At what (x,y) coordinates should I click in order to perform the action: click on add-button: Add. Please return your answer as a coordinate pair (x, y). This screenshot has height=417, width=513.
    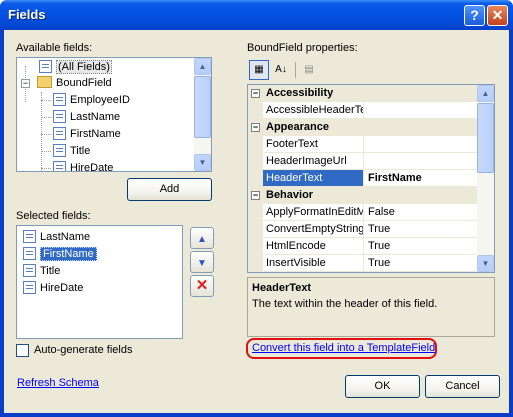
    Looking at the image, I should click on (169, 189).